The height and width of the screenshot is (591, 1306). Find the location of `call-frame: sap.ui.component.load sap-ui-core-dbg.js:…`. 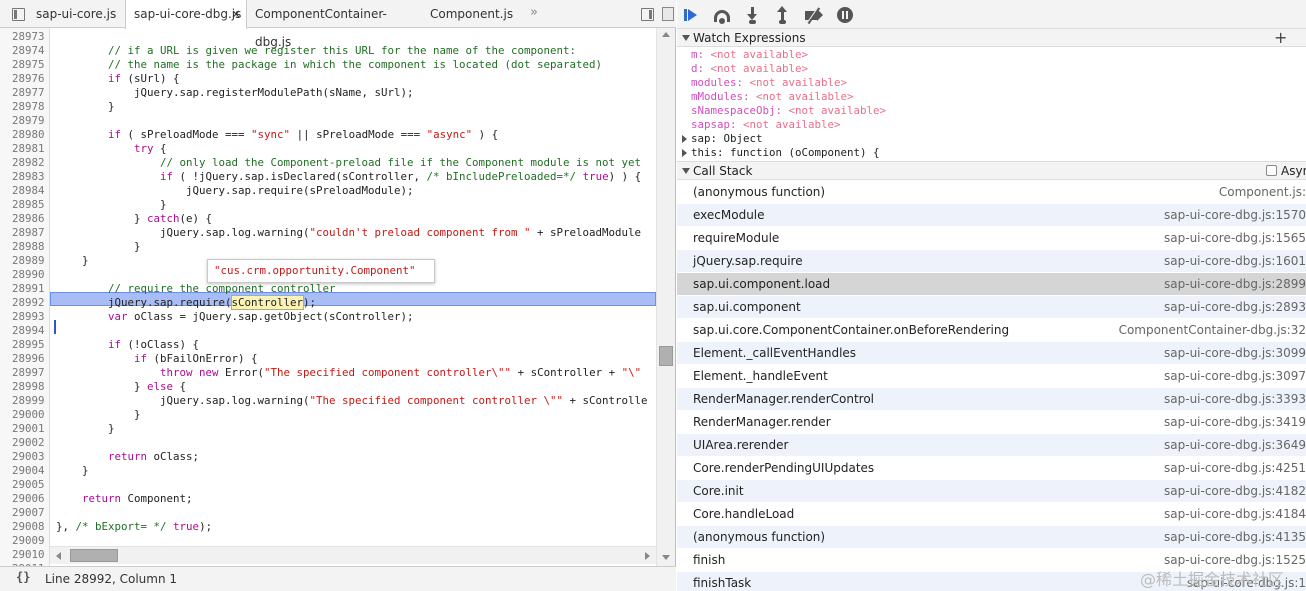

call-frame: sap.ui.component.load sap-ui-core-dbg.js:… is located at coordinates (991, 284).